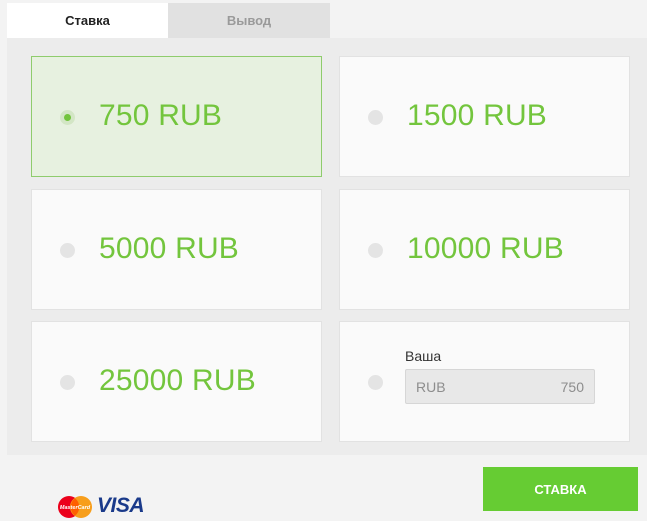 Image resolution: width=647 pixels, height=521 pixels. I want to click on custom-currency: RUB, so click(431, 386).